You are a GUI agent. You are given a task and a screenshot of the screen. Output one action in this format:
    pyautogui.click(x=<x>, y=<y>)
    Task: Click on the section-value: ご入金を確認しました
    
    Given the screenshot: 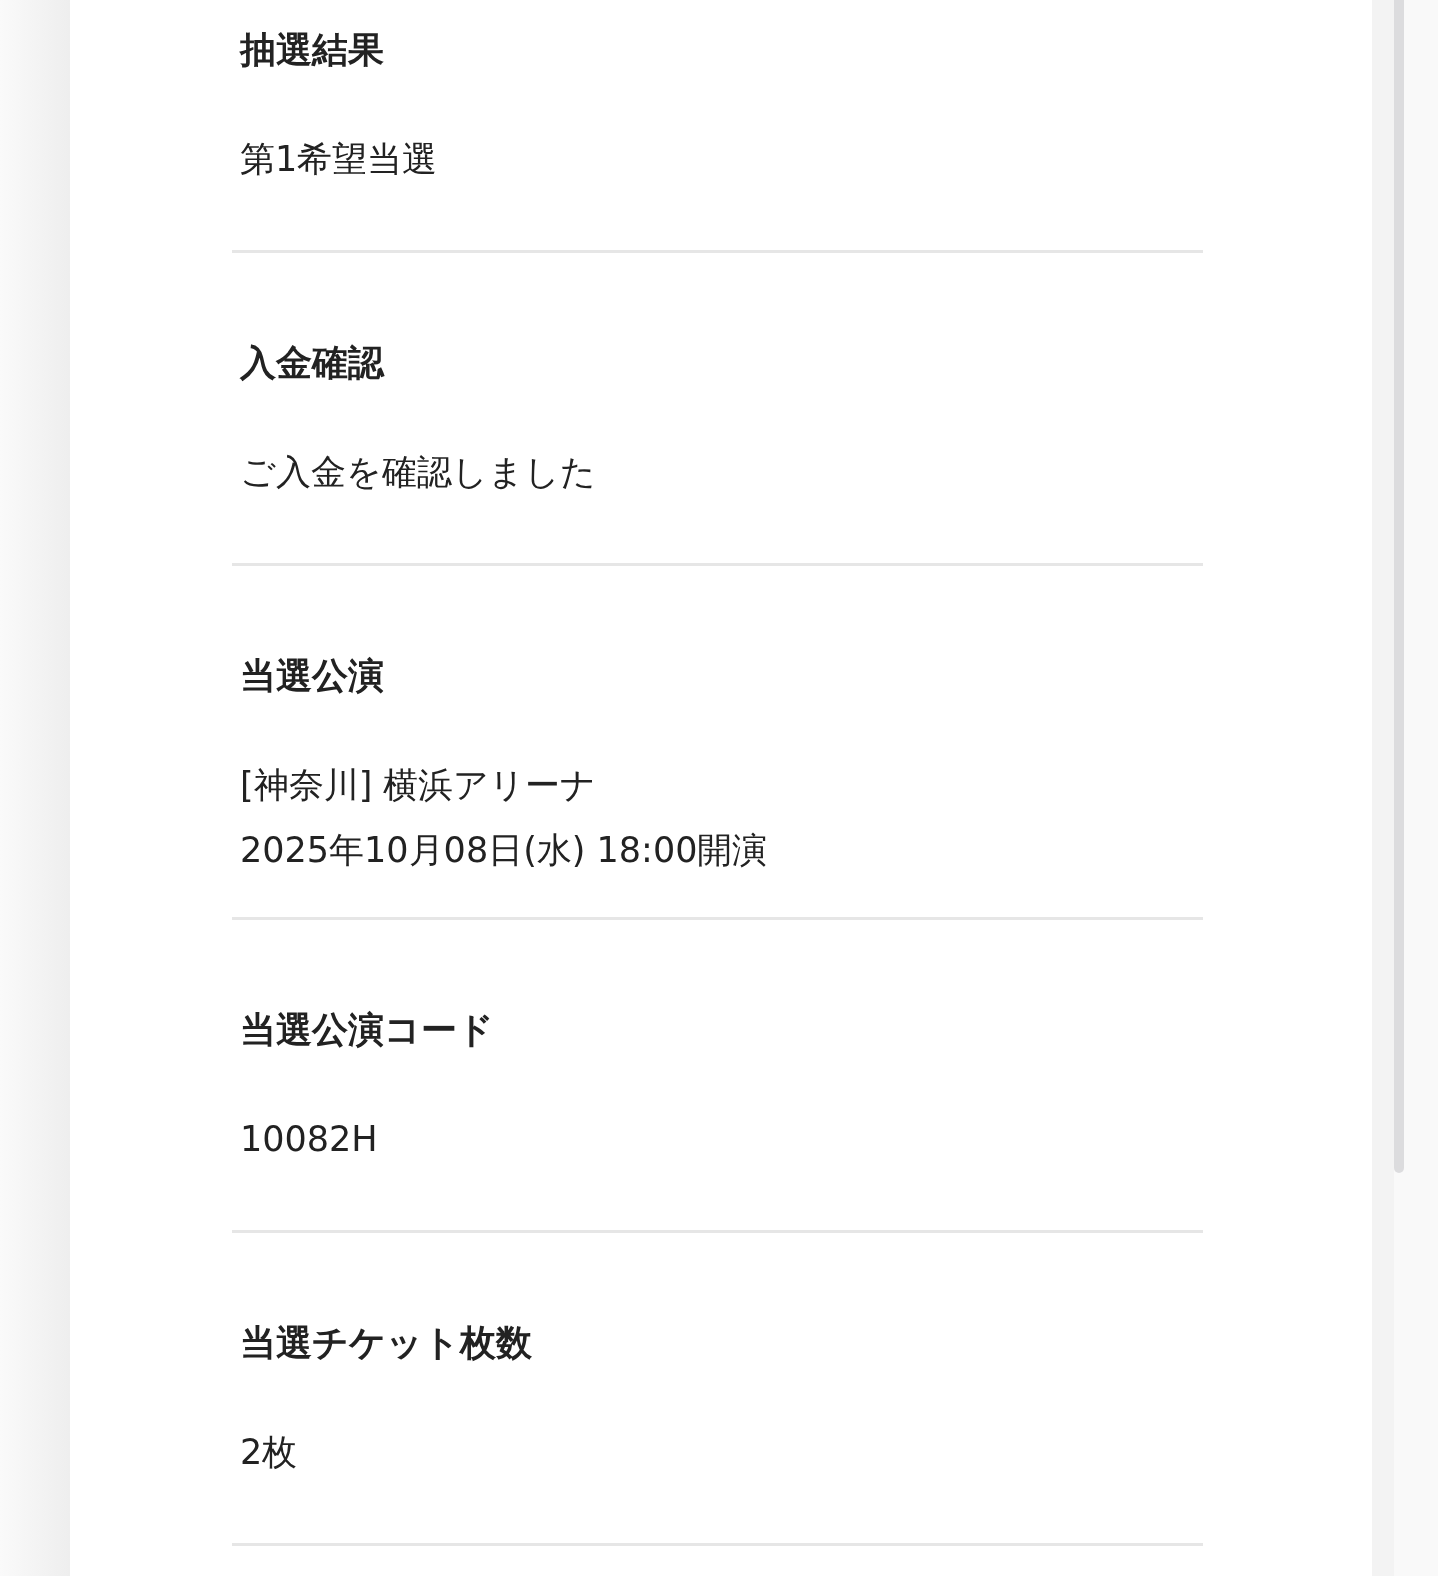 What is the action you would take?
    pyautogui.click(x=418, y=472)
    